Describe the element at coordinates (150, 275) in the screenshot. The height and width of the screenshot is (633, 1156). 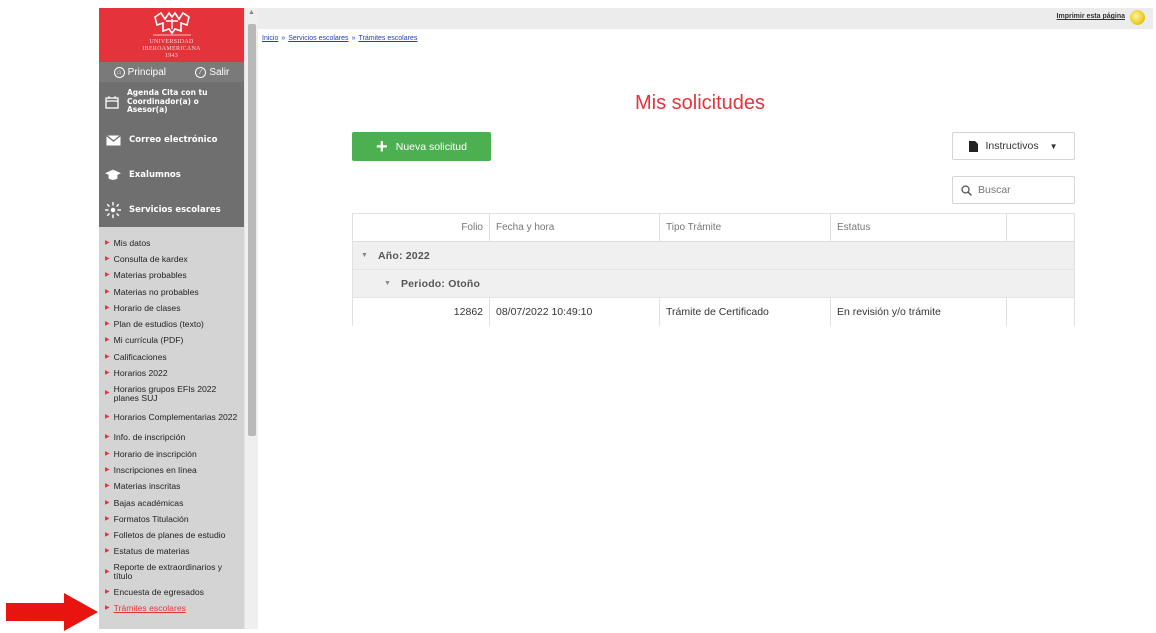
I see `sidebar-subitem-label: Materias probables` at that location.